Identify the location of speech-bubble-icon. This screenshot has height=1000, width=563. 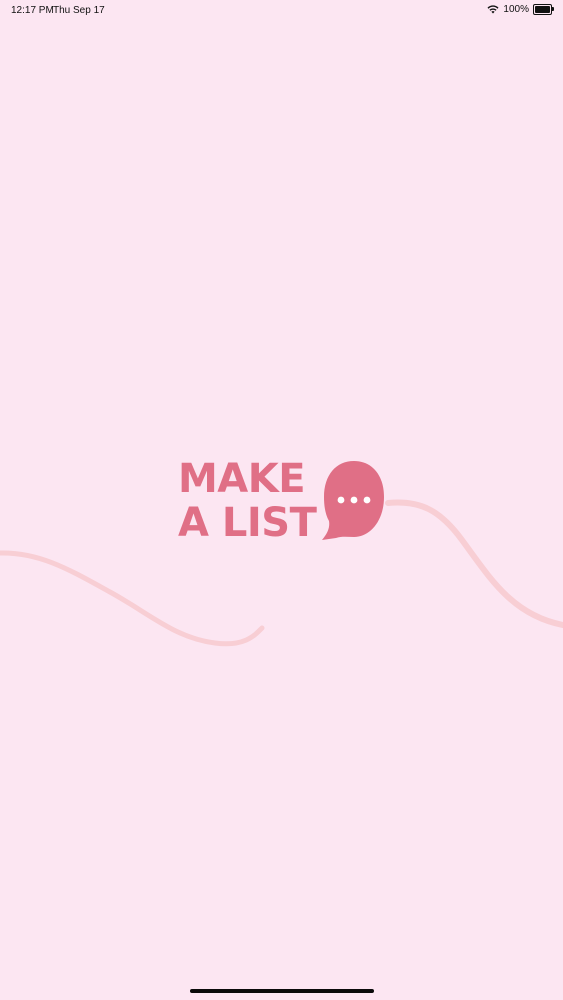
(353, 500).